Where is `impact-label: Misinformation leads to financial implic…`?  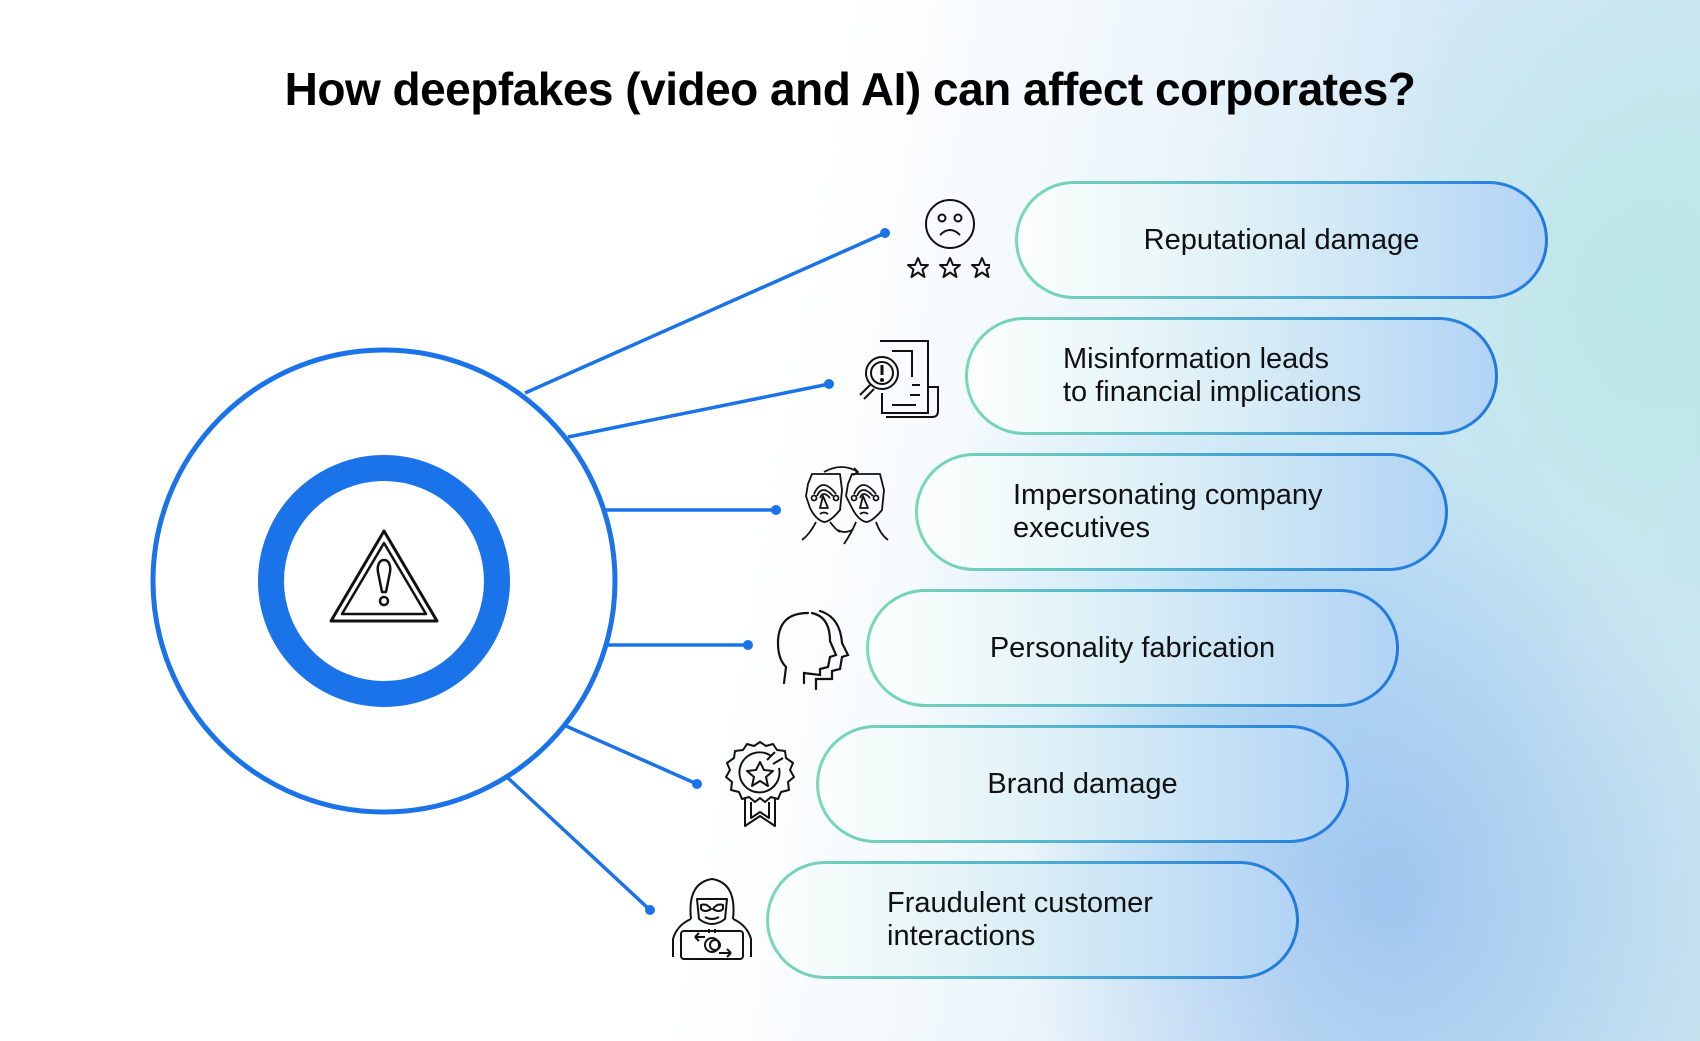 impact-label: Misinformation leads to financial implic… is located at coordinates (1212, 375).